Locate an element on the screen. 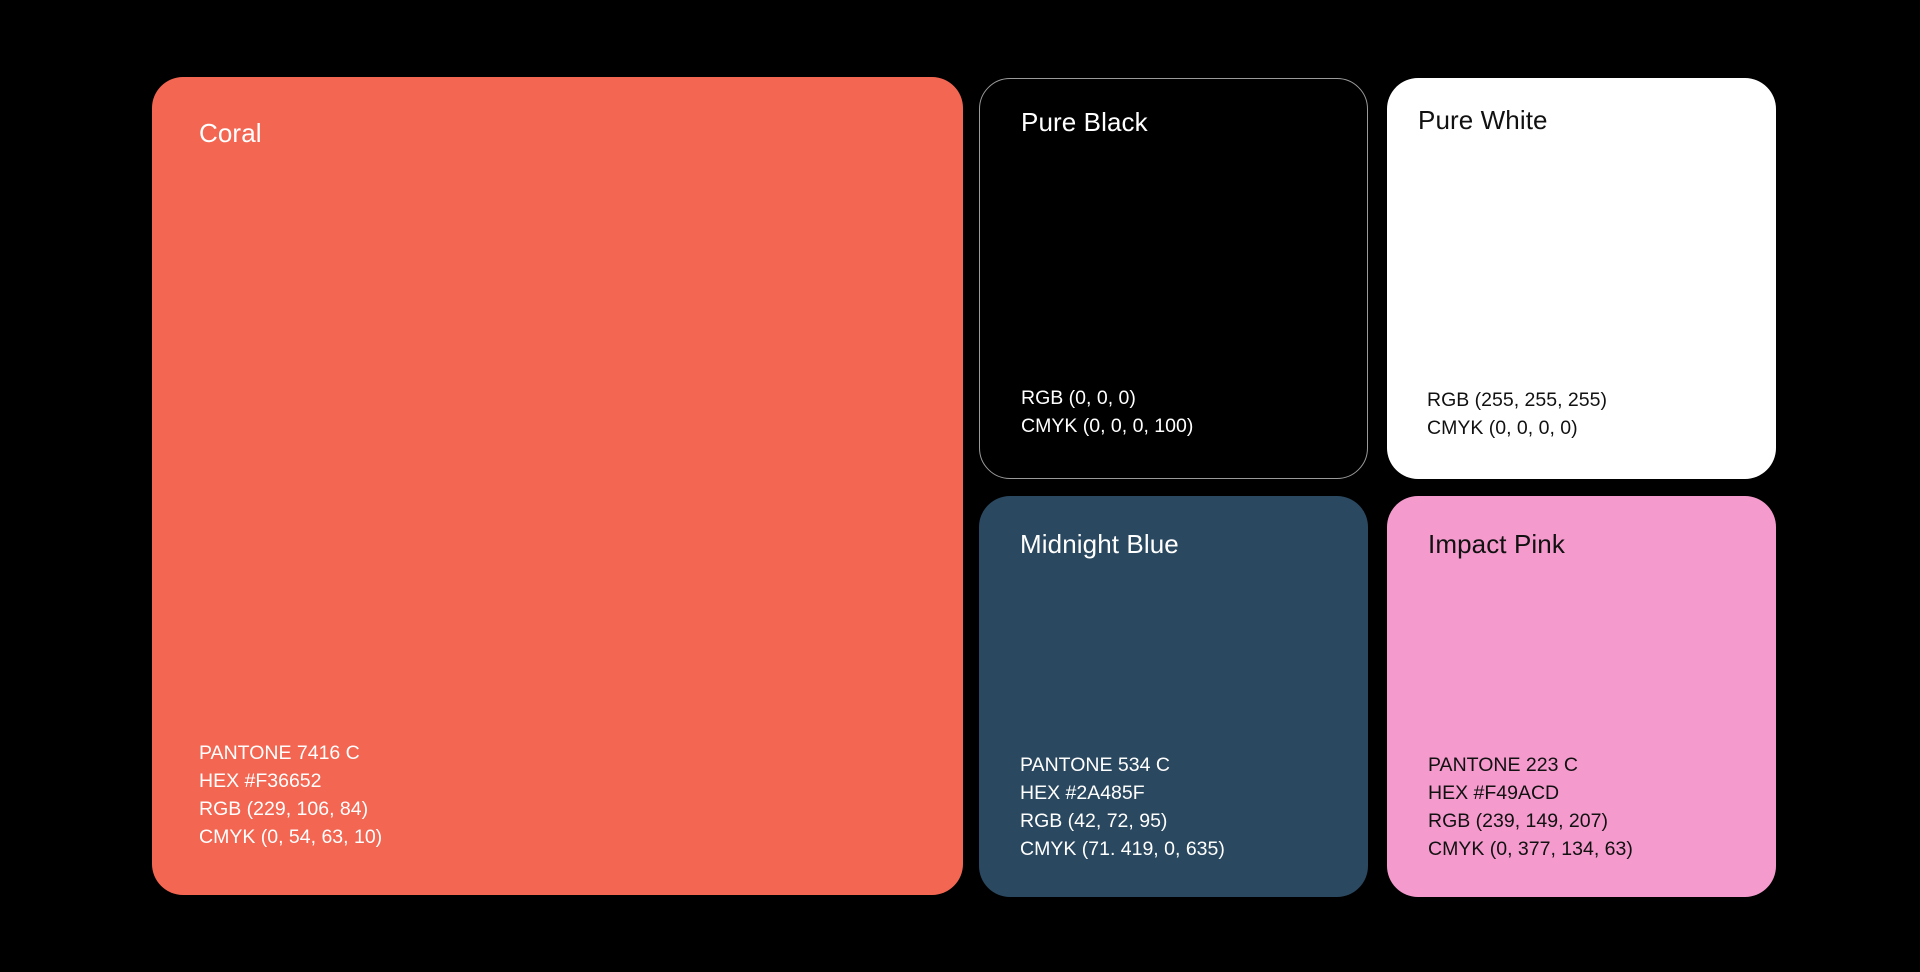  swatch-name: Pure White is located at coordinates (1483, 120).